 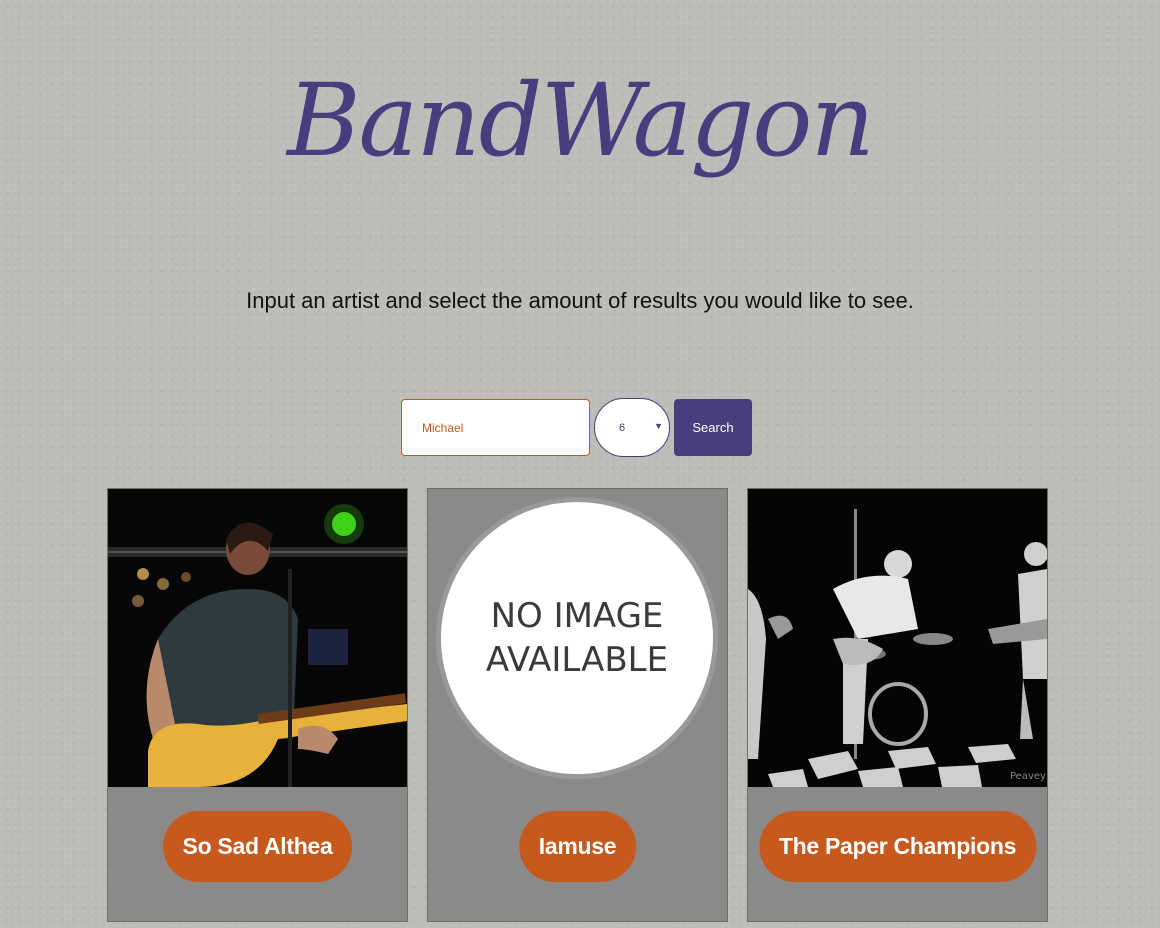 What do you see at coordinates (257, 638) in the screenshot?
I see `band-photo` at bounding box center [257, 638].